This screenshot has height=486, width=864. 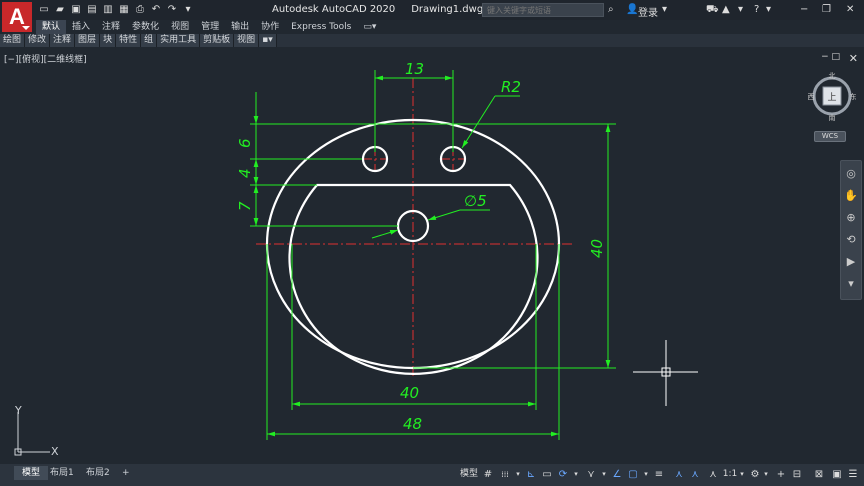 I want to click on ucs-y-label: Y, so click(x=18, y=410).